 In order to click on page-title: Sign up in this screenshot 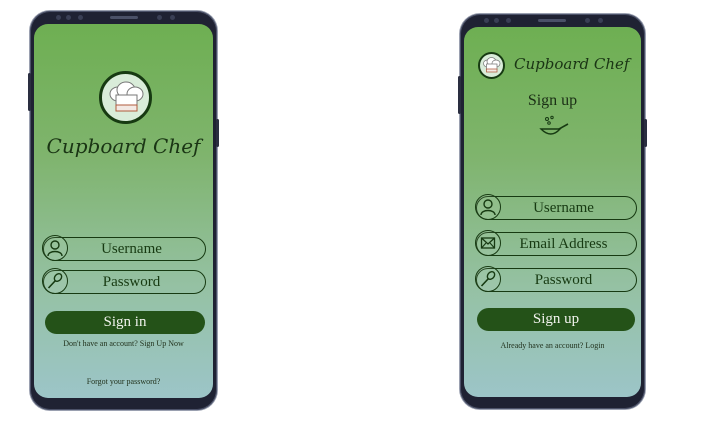, I will do `click(552, 100)`.